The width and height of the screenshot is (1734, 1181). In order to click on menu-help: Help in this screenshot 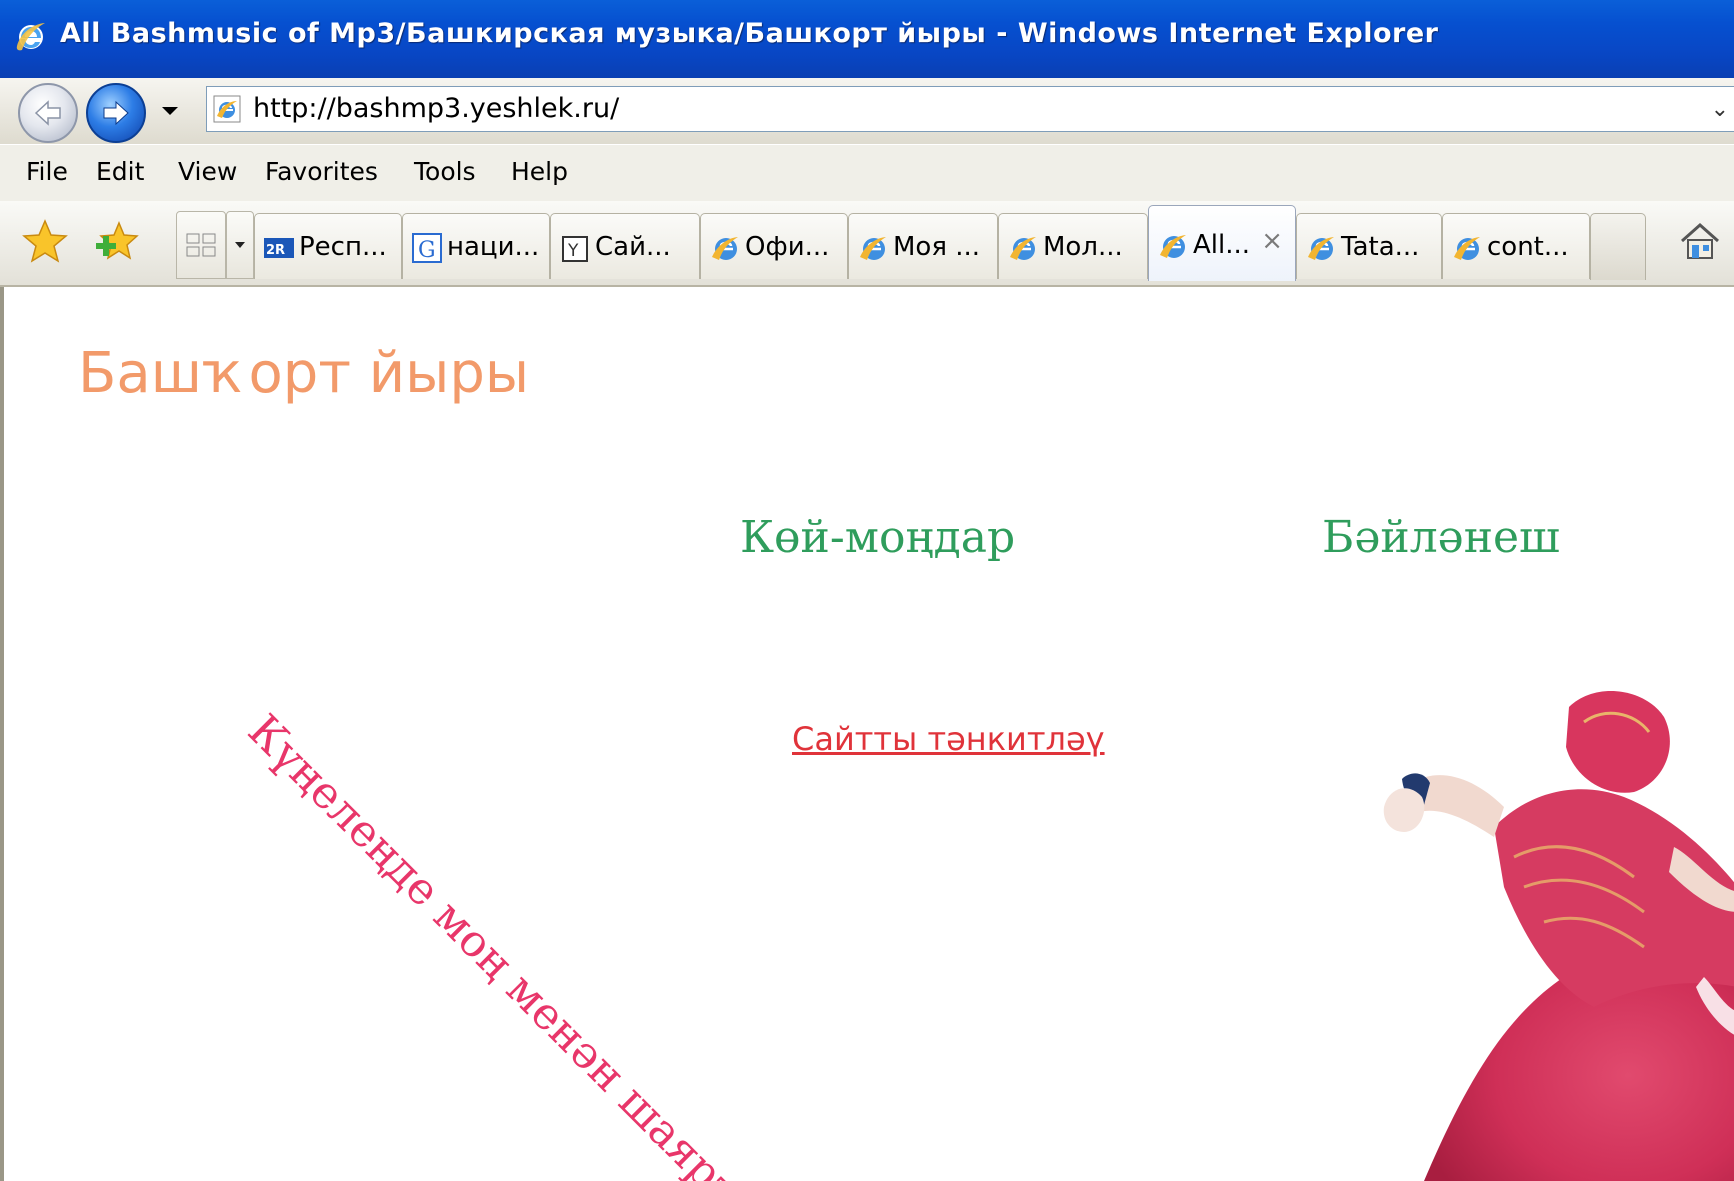, I will do `click(539, 171)`.